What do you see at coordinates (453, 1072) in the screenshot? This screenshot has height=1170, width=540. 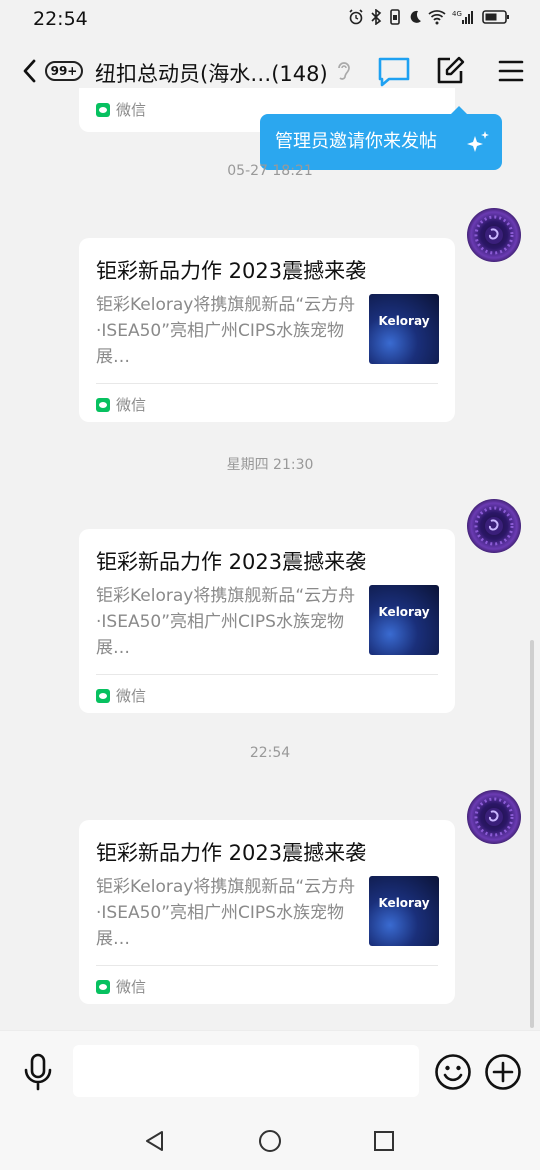 I see `emoji-icon` at bounding box center [453, 1072].